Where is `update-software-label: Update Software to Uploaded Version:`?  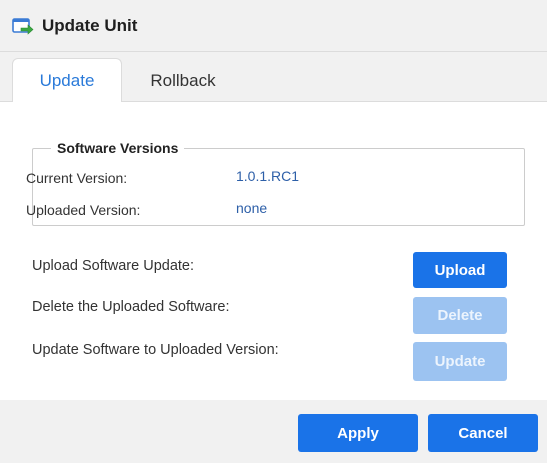 update-software-label: Update Software to Uploaded Version: is located at coordinates (155, 350).